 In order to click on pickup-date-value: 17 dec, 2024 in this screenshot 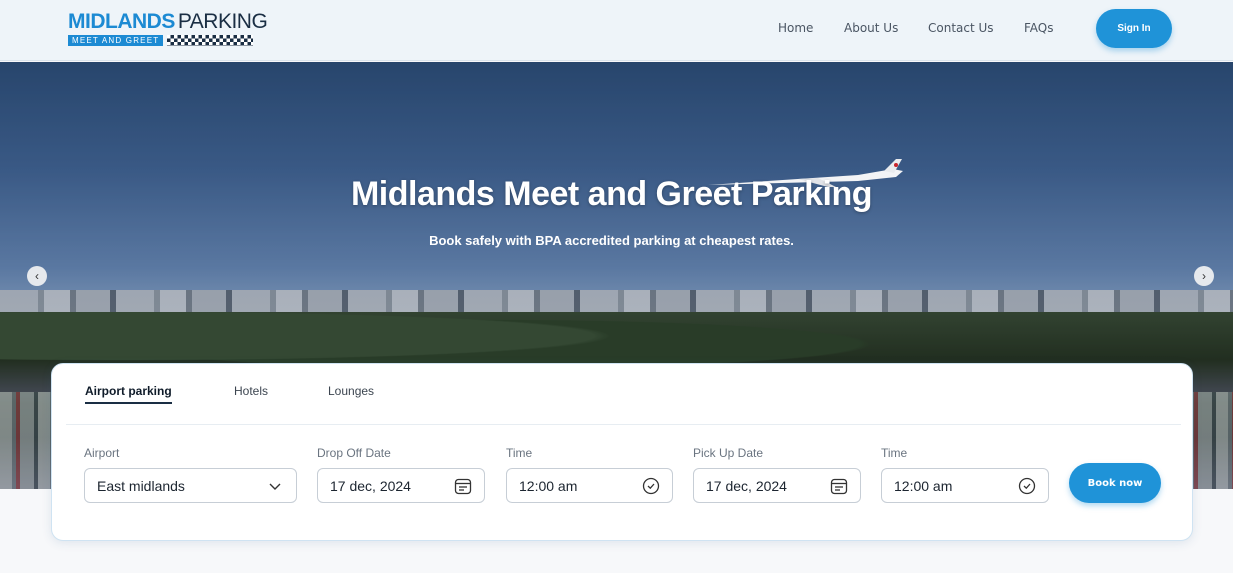, I will do `click(746, 485)`.